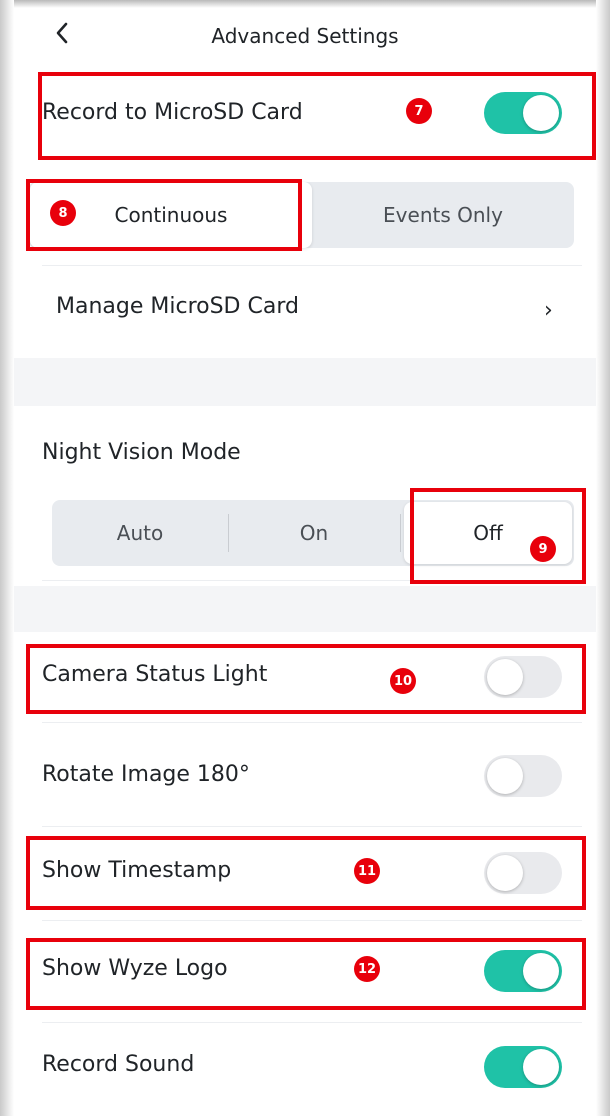 The height and width of the screenshot is (1116, 610). What do you see at coordinates (548, 310) in the screenshot?
I see `chevron-right-icon: ›` at bounding box center [548, 310].